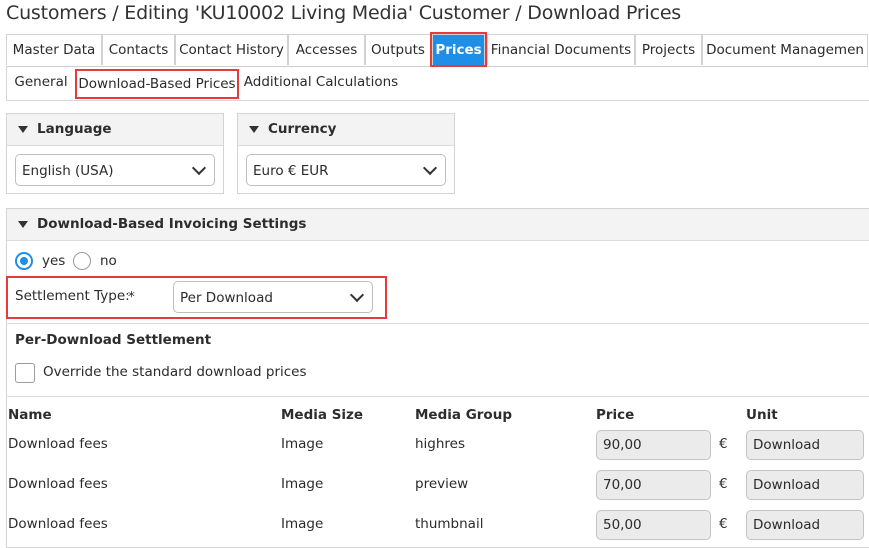  I want to click on col-unit: Unit, so click(762, 415).